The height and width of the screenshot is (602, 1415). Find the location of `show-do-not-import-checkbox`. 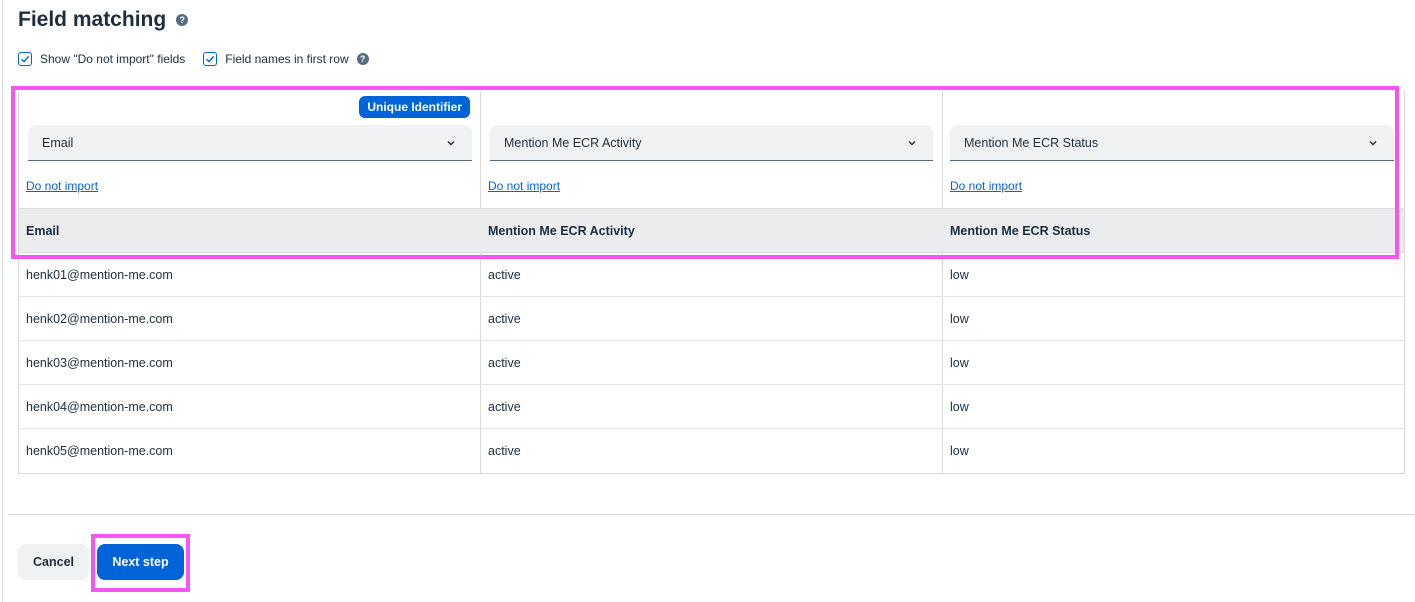

show-do-not-import-checkbox is located at coordinates (25, 59).